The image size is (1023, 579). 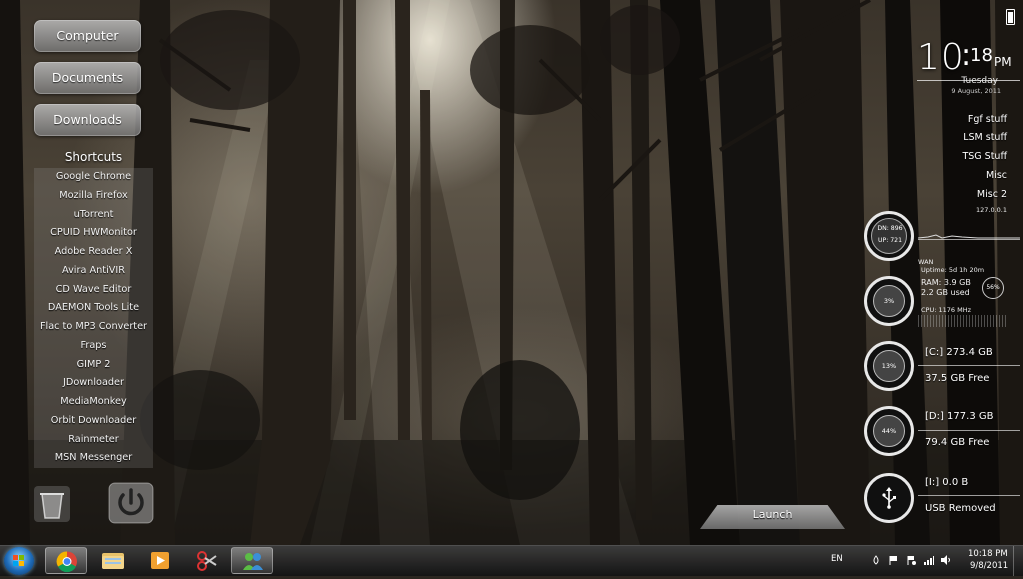 I want to click on clock-hour: 10, so click(x=941, y=57).